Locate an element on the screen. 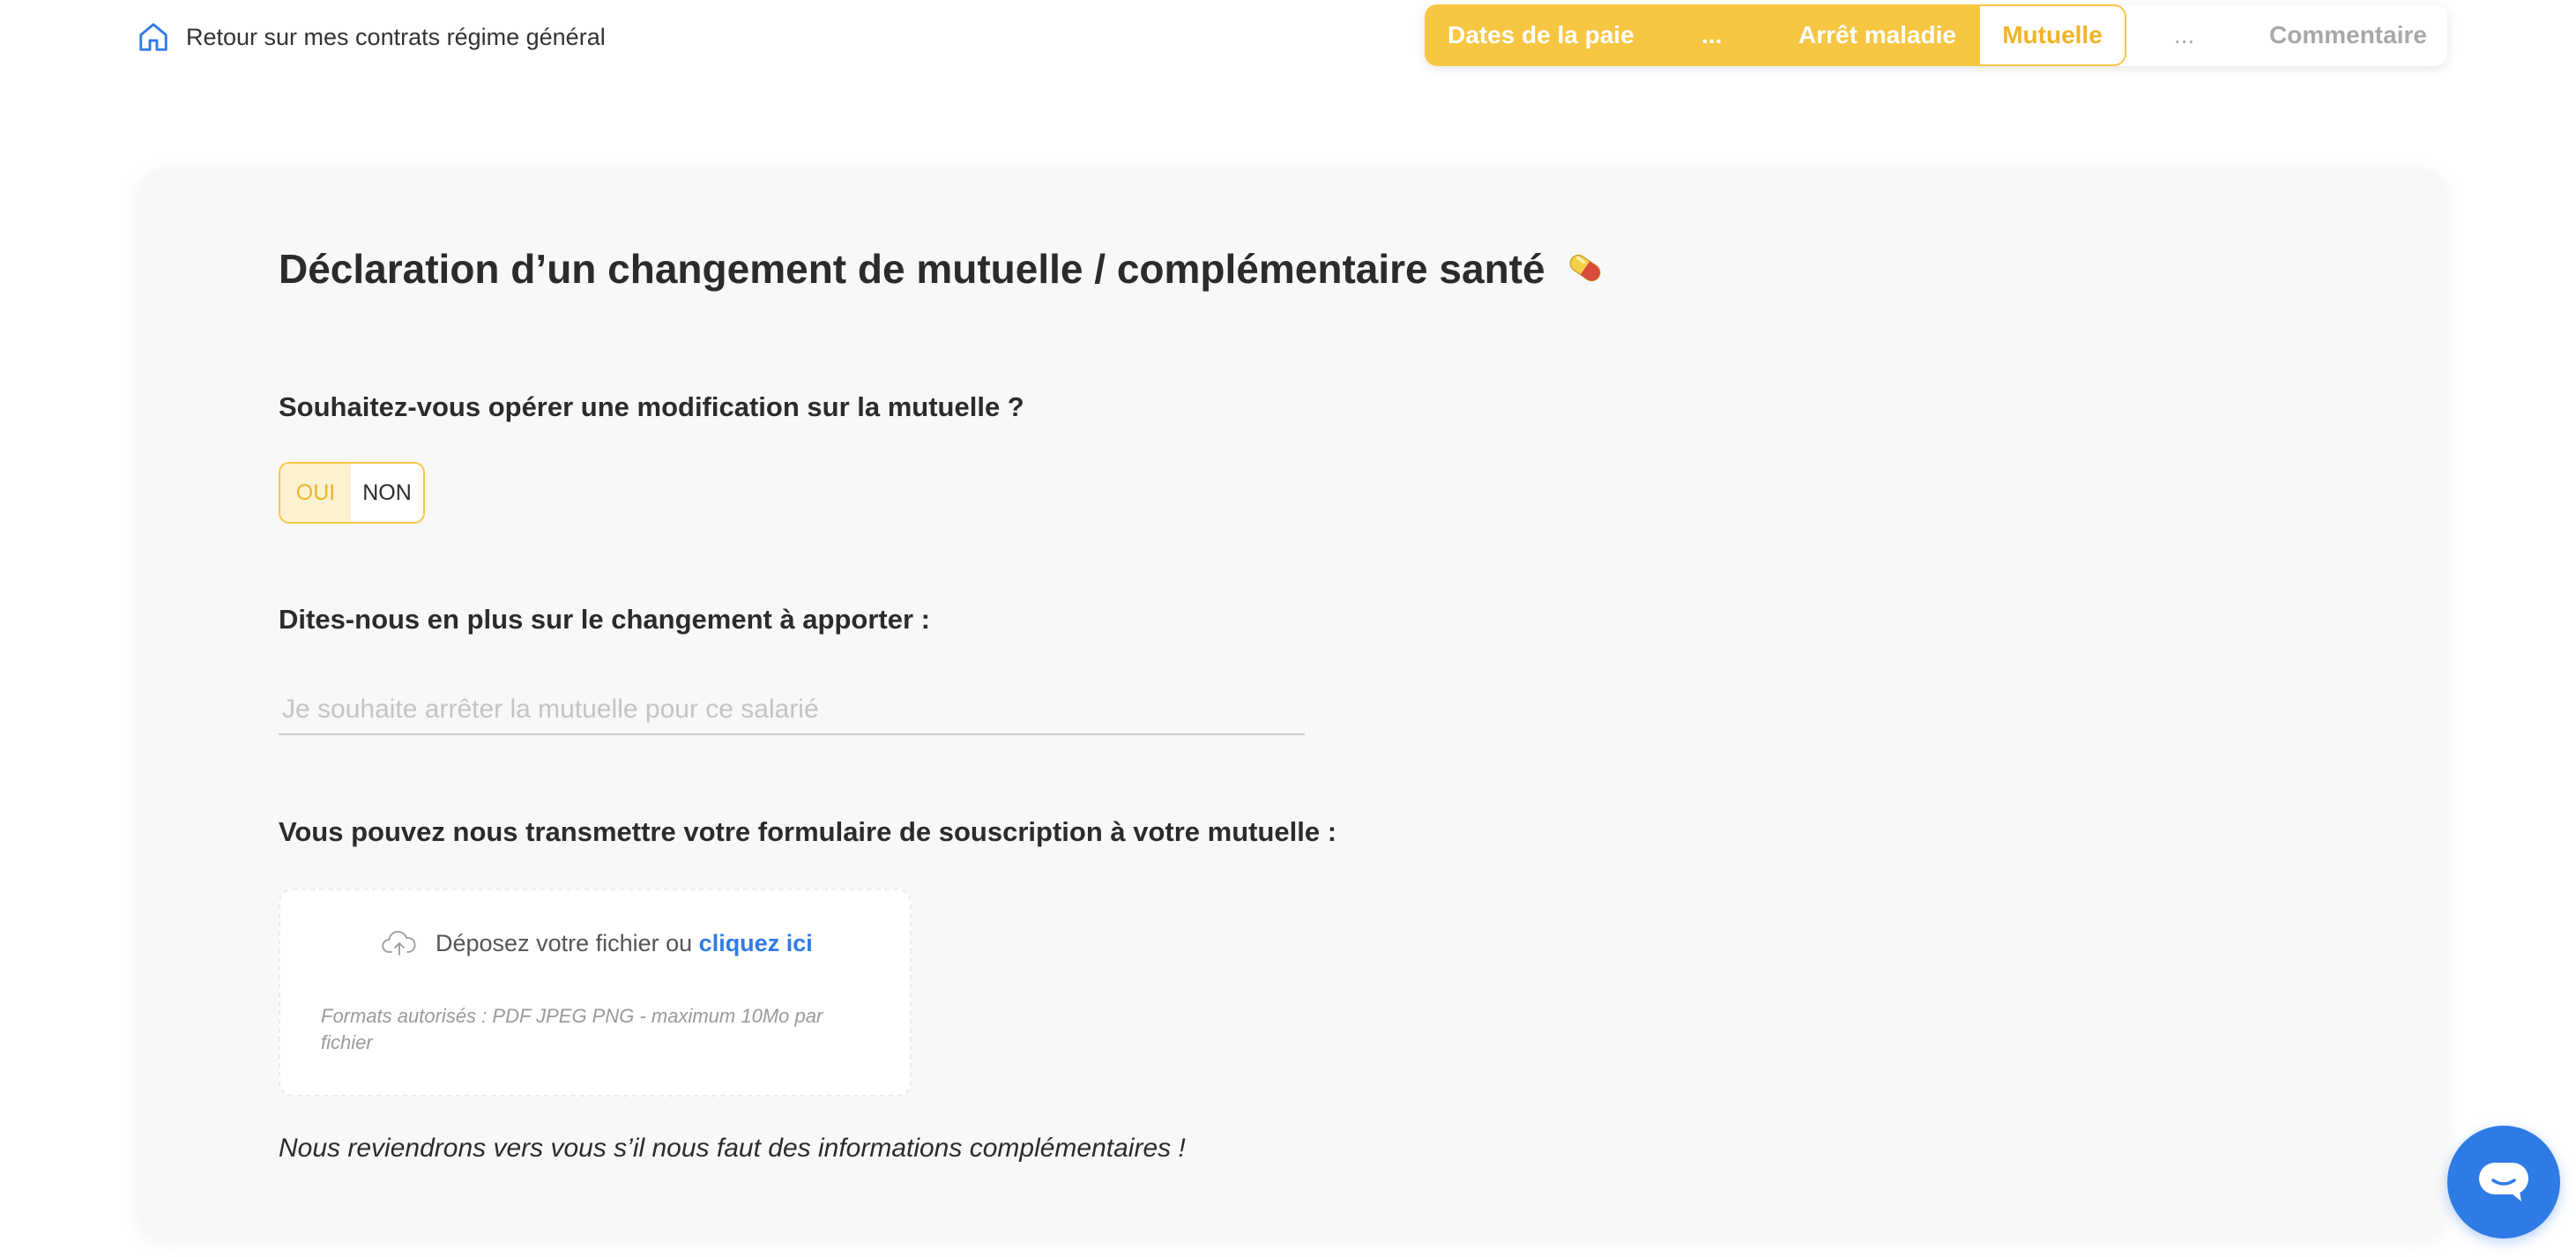 Image resolution: width=2576 pixels, height=1257 pixels. dropzone-text: Déposez votre fichier ou is located at coordinates (564, 942).